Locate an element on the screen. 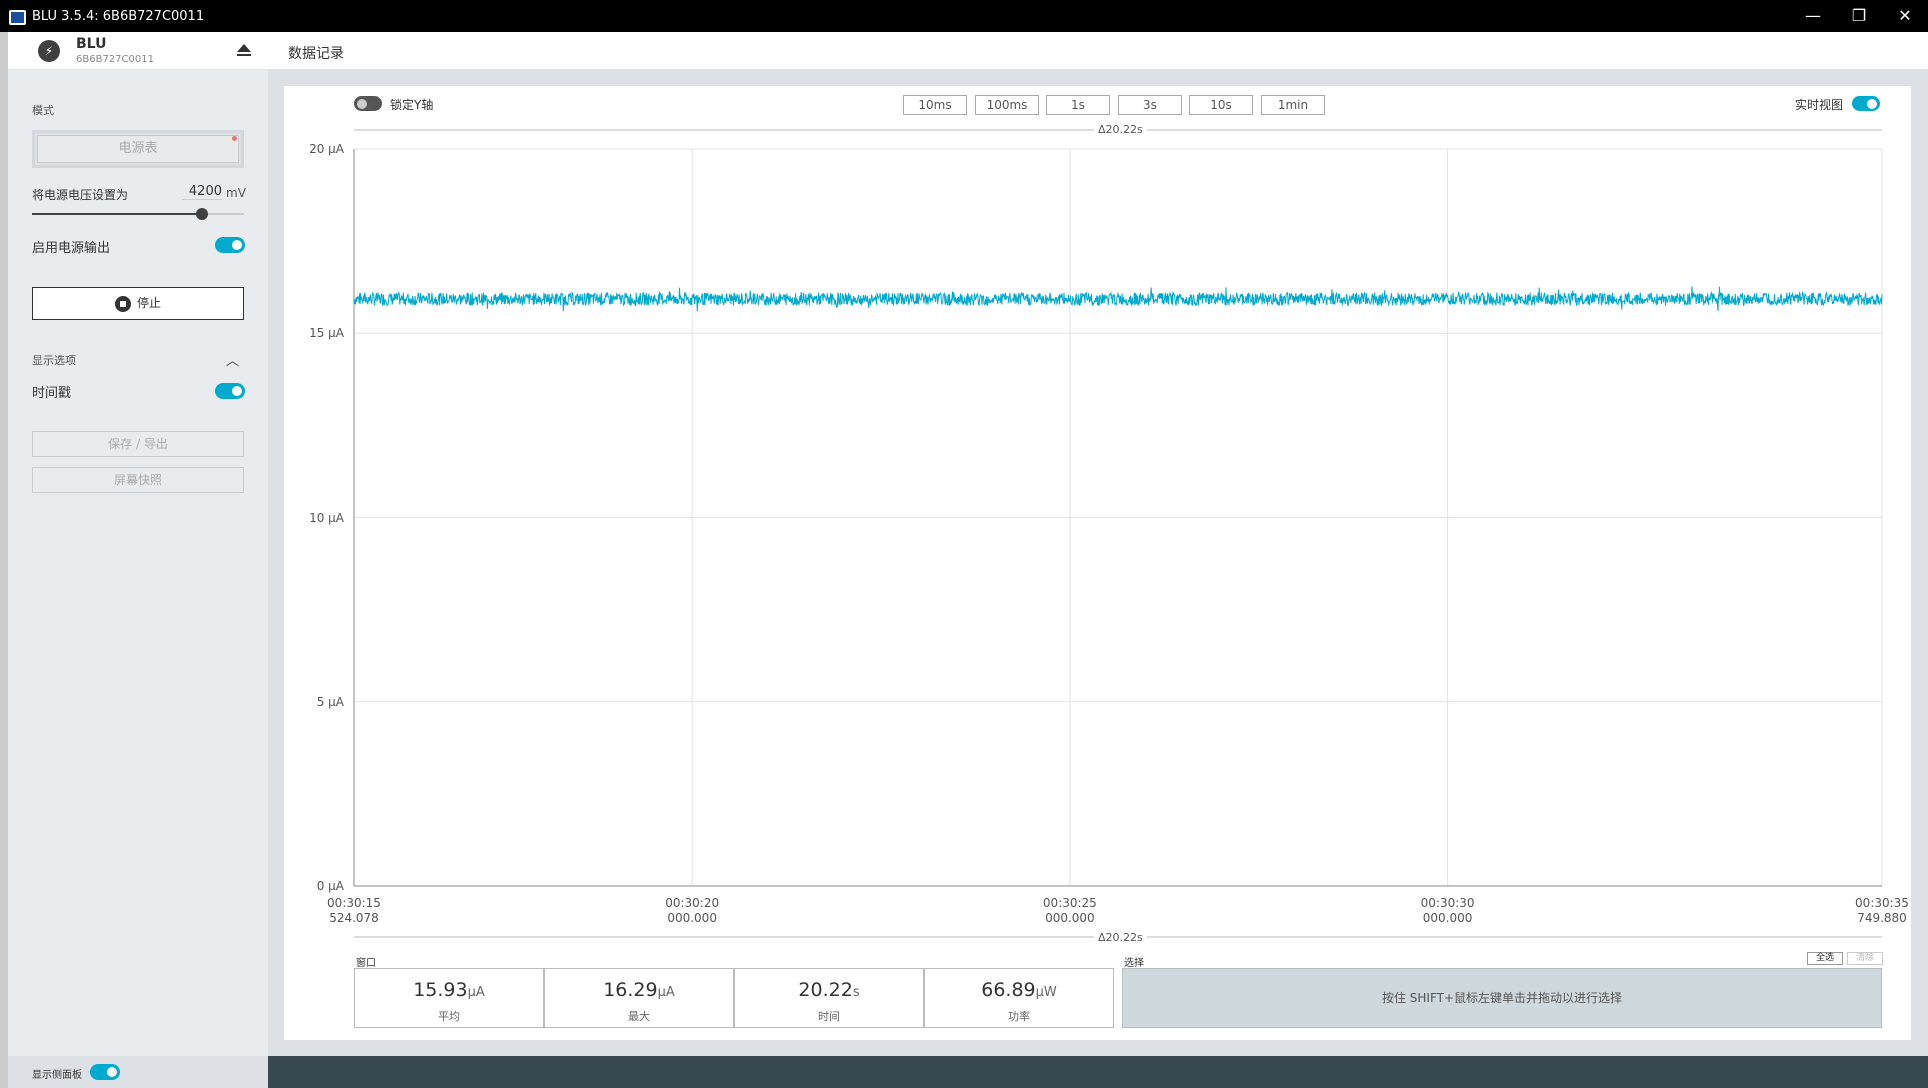 This screenshot has height=1088, width=1928. x-tick-label: 00:30:15 524.078 is located at coordinates (354, 911).